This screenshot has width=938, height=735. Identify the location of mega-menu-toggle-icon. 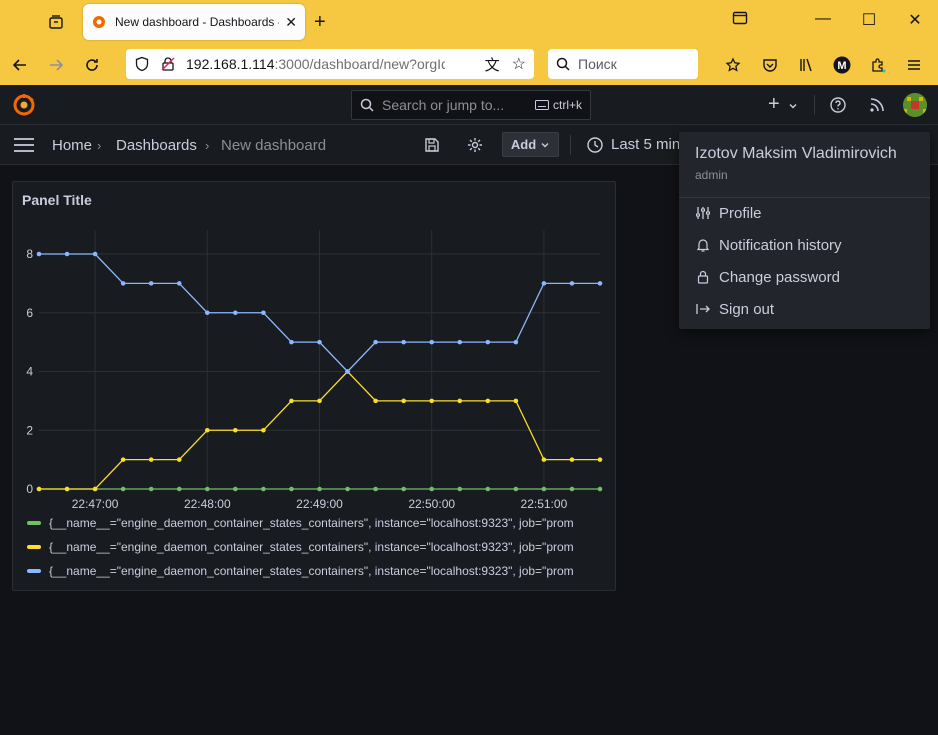
(24, 147).